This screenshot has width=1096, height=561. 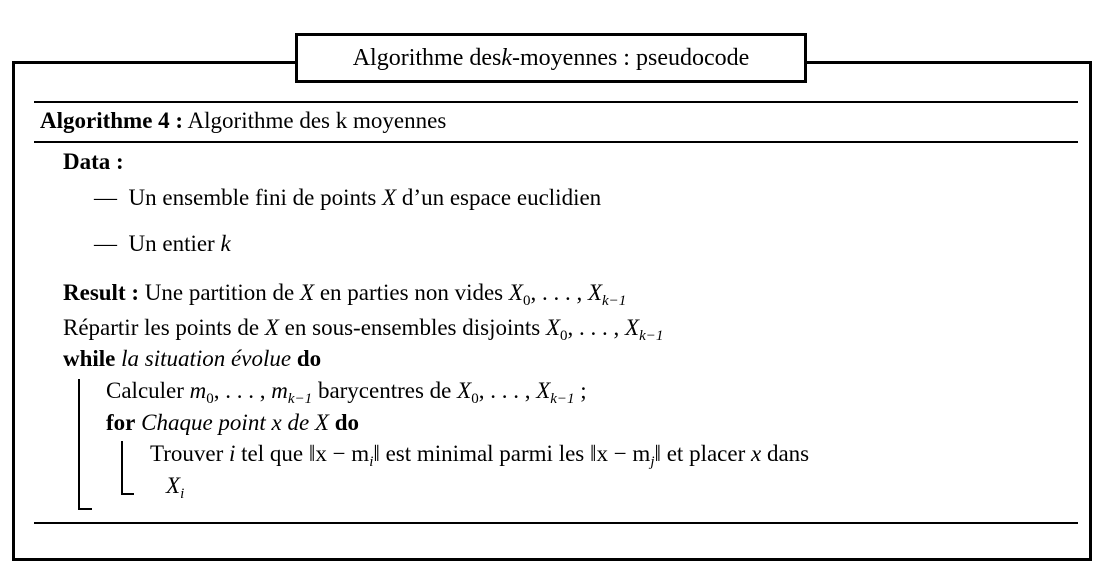 I want to click on rule-bottom, so click(x=556, y=523).